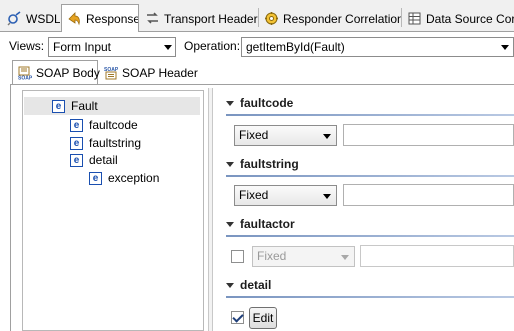  What do you see at coordinates (377, 47) in the screenshot?
I see `operation-select: getItemById(Fault)` at bounding box center [377, 47].